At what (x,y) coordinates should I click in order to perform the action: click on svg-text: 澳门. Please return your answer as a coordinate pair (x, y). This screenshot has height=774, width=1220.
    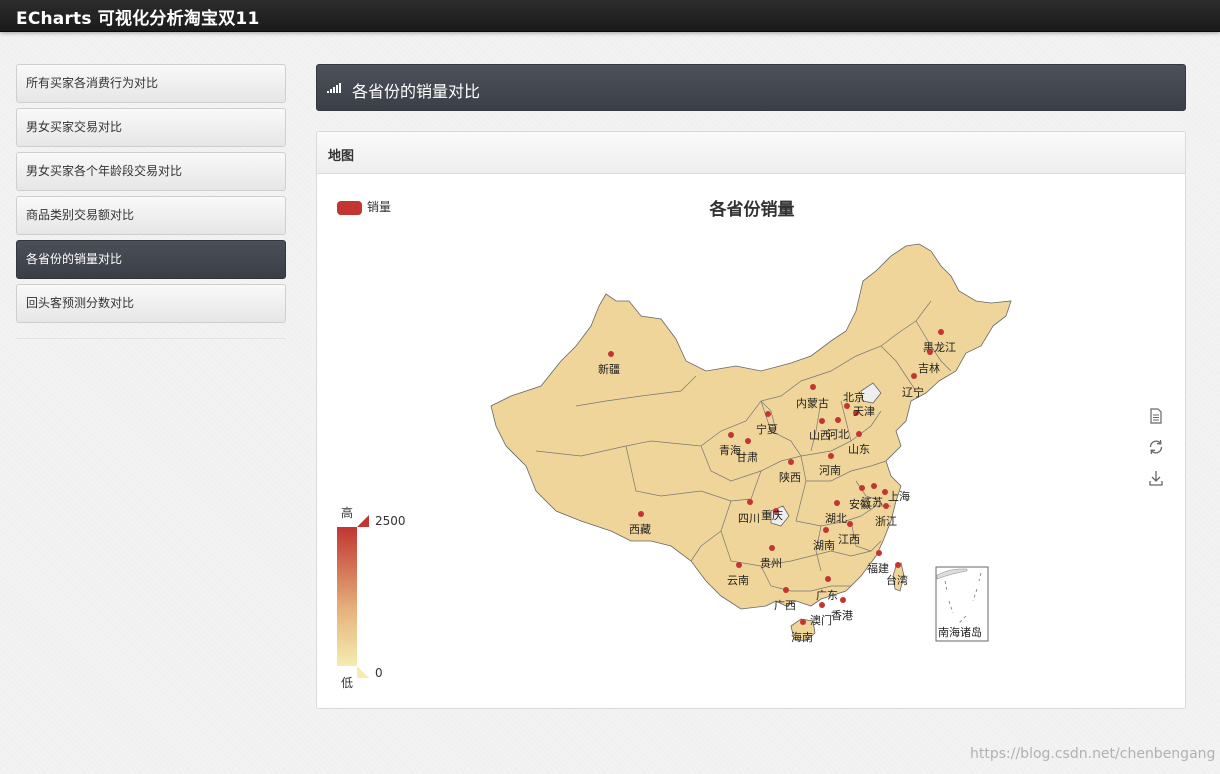
    Looking at the image, I should click on (821, 620).